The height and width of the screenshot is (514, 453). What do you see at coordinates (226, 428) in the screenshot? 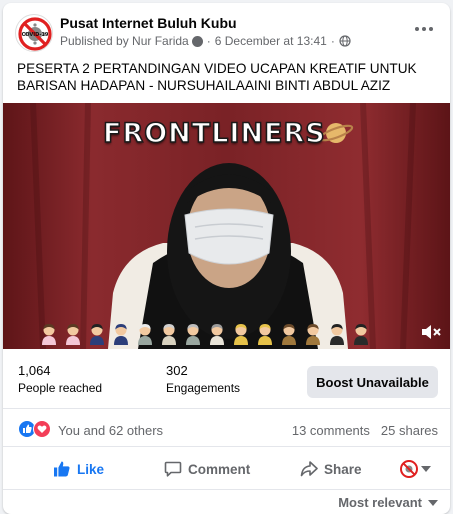
I see `reactions-bar: You and 62 others 13 comments 25 shares` at bounding box center [226, 428].